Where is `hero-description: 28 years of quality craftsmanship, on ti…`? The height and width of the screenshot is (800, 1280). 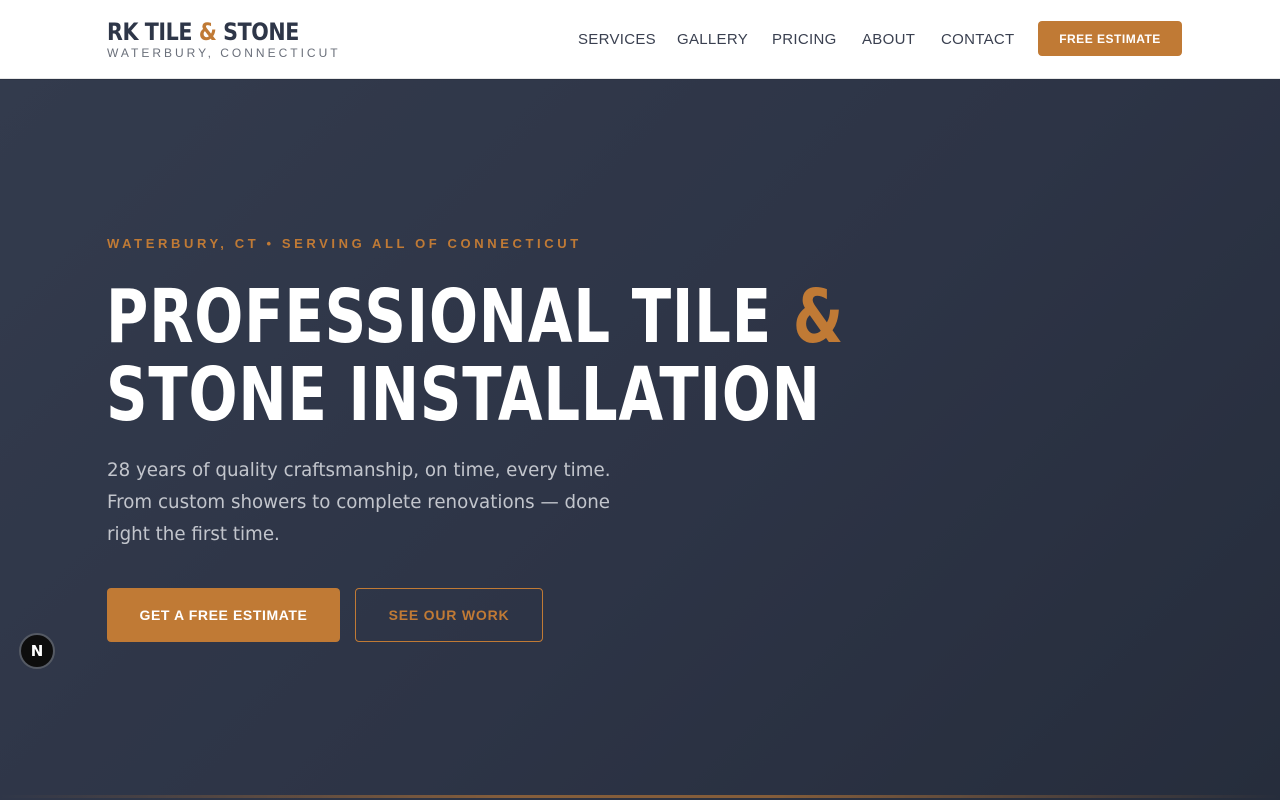 hero-description: 28 years of quality craftsmanship, on ti… is located at coordinates (359, 502).